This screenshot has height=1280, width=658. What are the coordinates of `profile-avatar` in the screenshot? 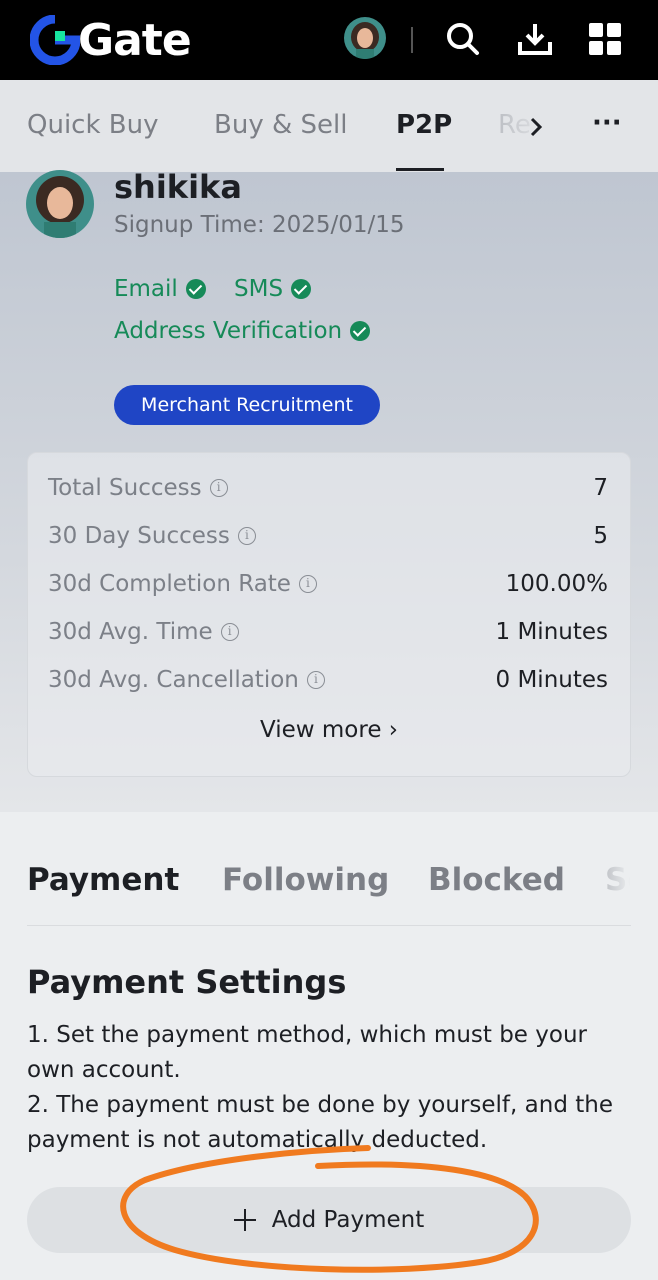 It's located at (60, 204).